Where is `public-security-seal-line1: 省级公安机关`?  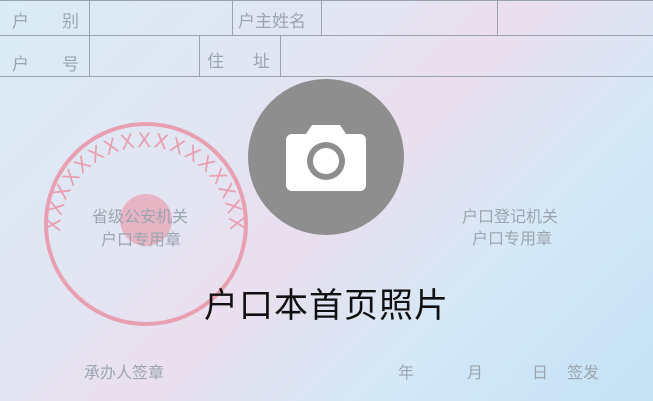 public-security-seal-line1: 省级公安机关 is located at coordinates (140, 216).